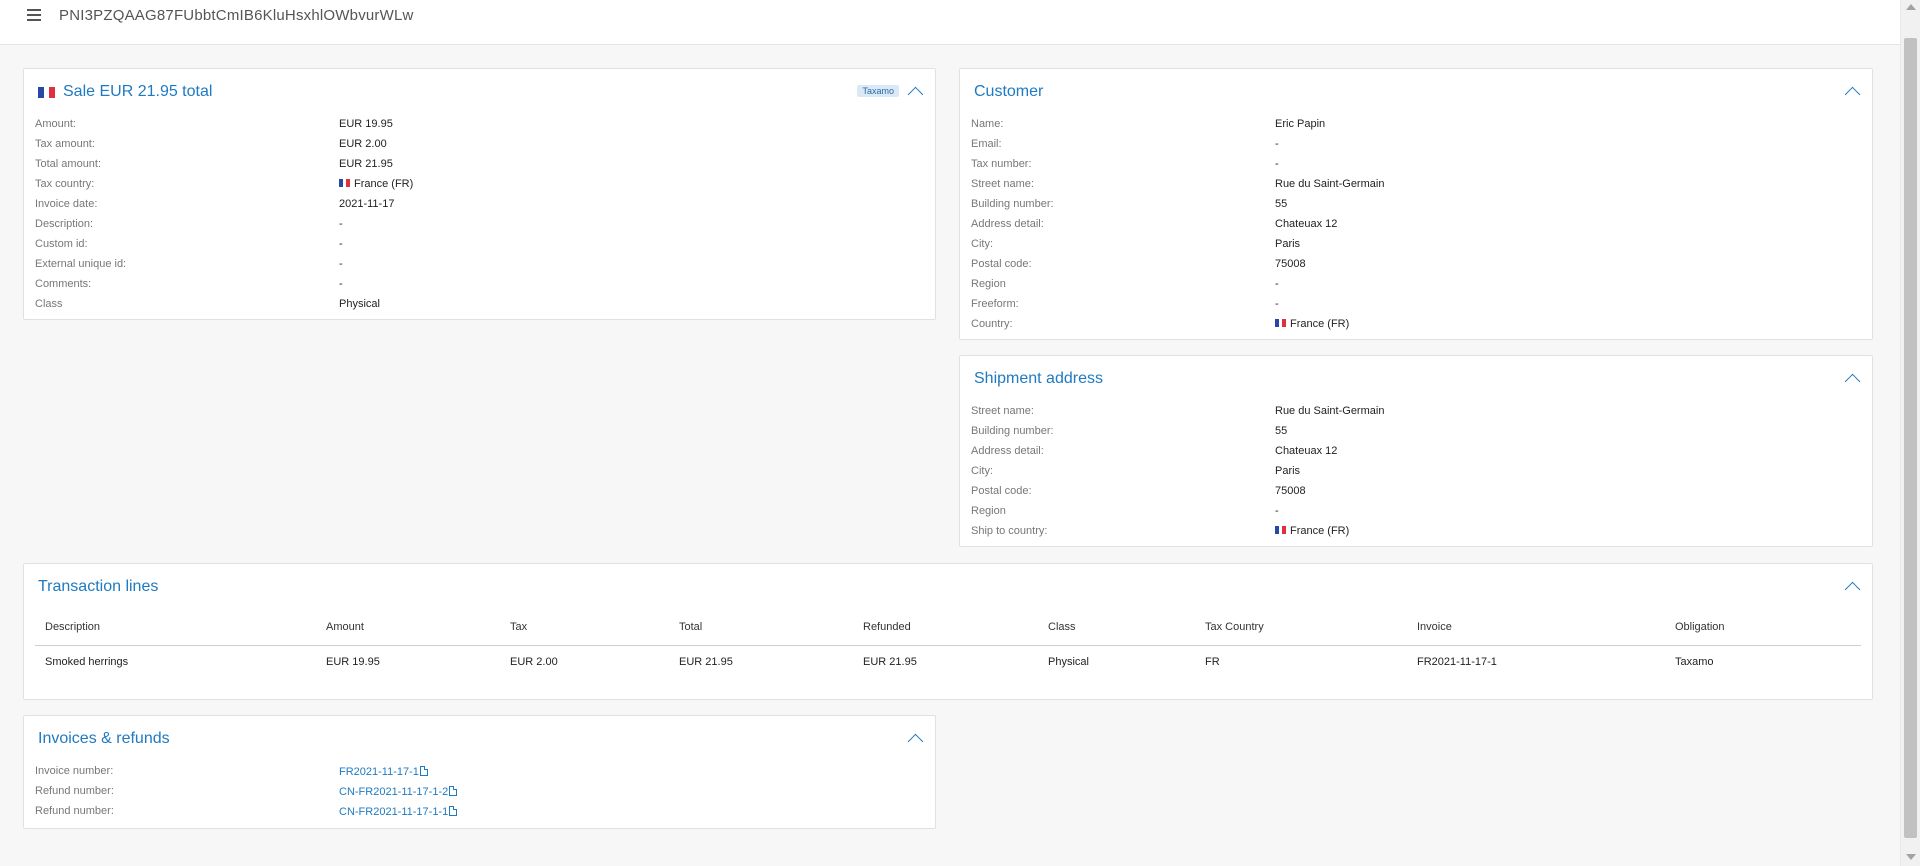  What do you see at coordinates (1536, 662) in the screenshot?
I see `invoice-link: FR2021-11-17-1` at bounding box center [1536, 662].